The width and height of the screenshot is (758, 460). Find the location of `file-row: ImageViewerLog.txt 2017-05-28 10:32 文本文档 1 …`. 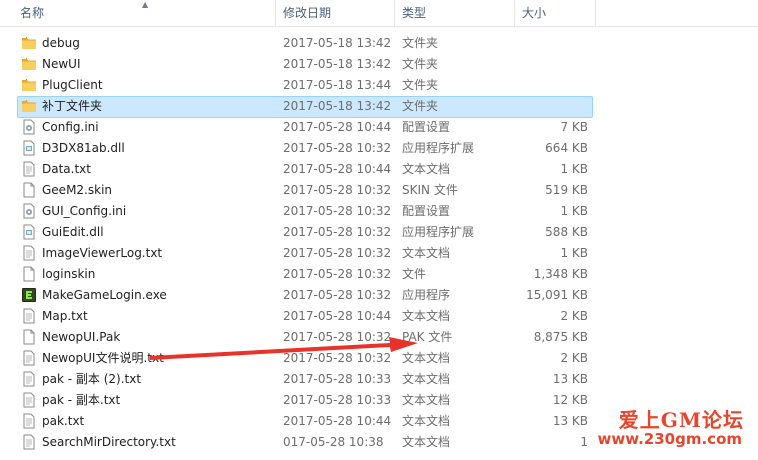

file-row: ImageViewerLog.txt 2017-05-28 10:32 文本文档 1 … is located at coordinates (379, 253).